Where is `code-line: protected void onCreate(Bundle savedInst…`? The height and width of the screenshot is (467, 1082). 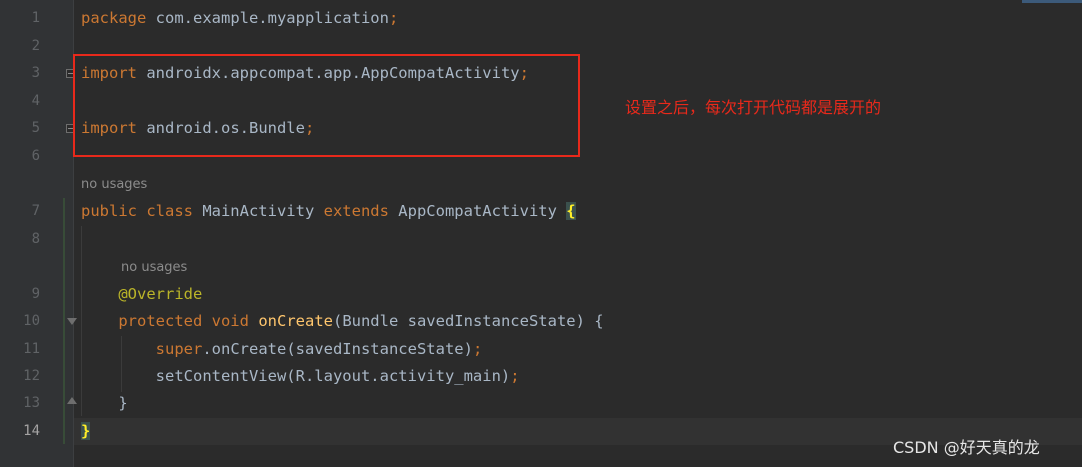
code-line: protected void onCreate(Bundle savedInst… is located at coordinates (342, 321).